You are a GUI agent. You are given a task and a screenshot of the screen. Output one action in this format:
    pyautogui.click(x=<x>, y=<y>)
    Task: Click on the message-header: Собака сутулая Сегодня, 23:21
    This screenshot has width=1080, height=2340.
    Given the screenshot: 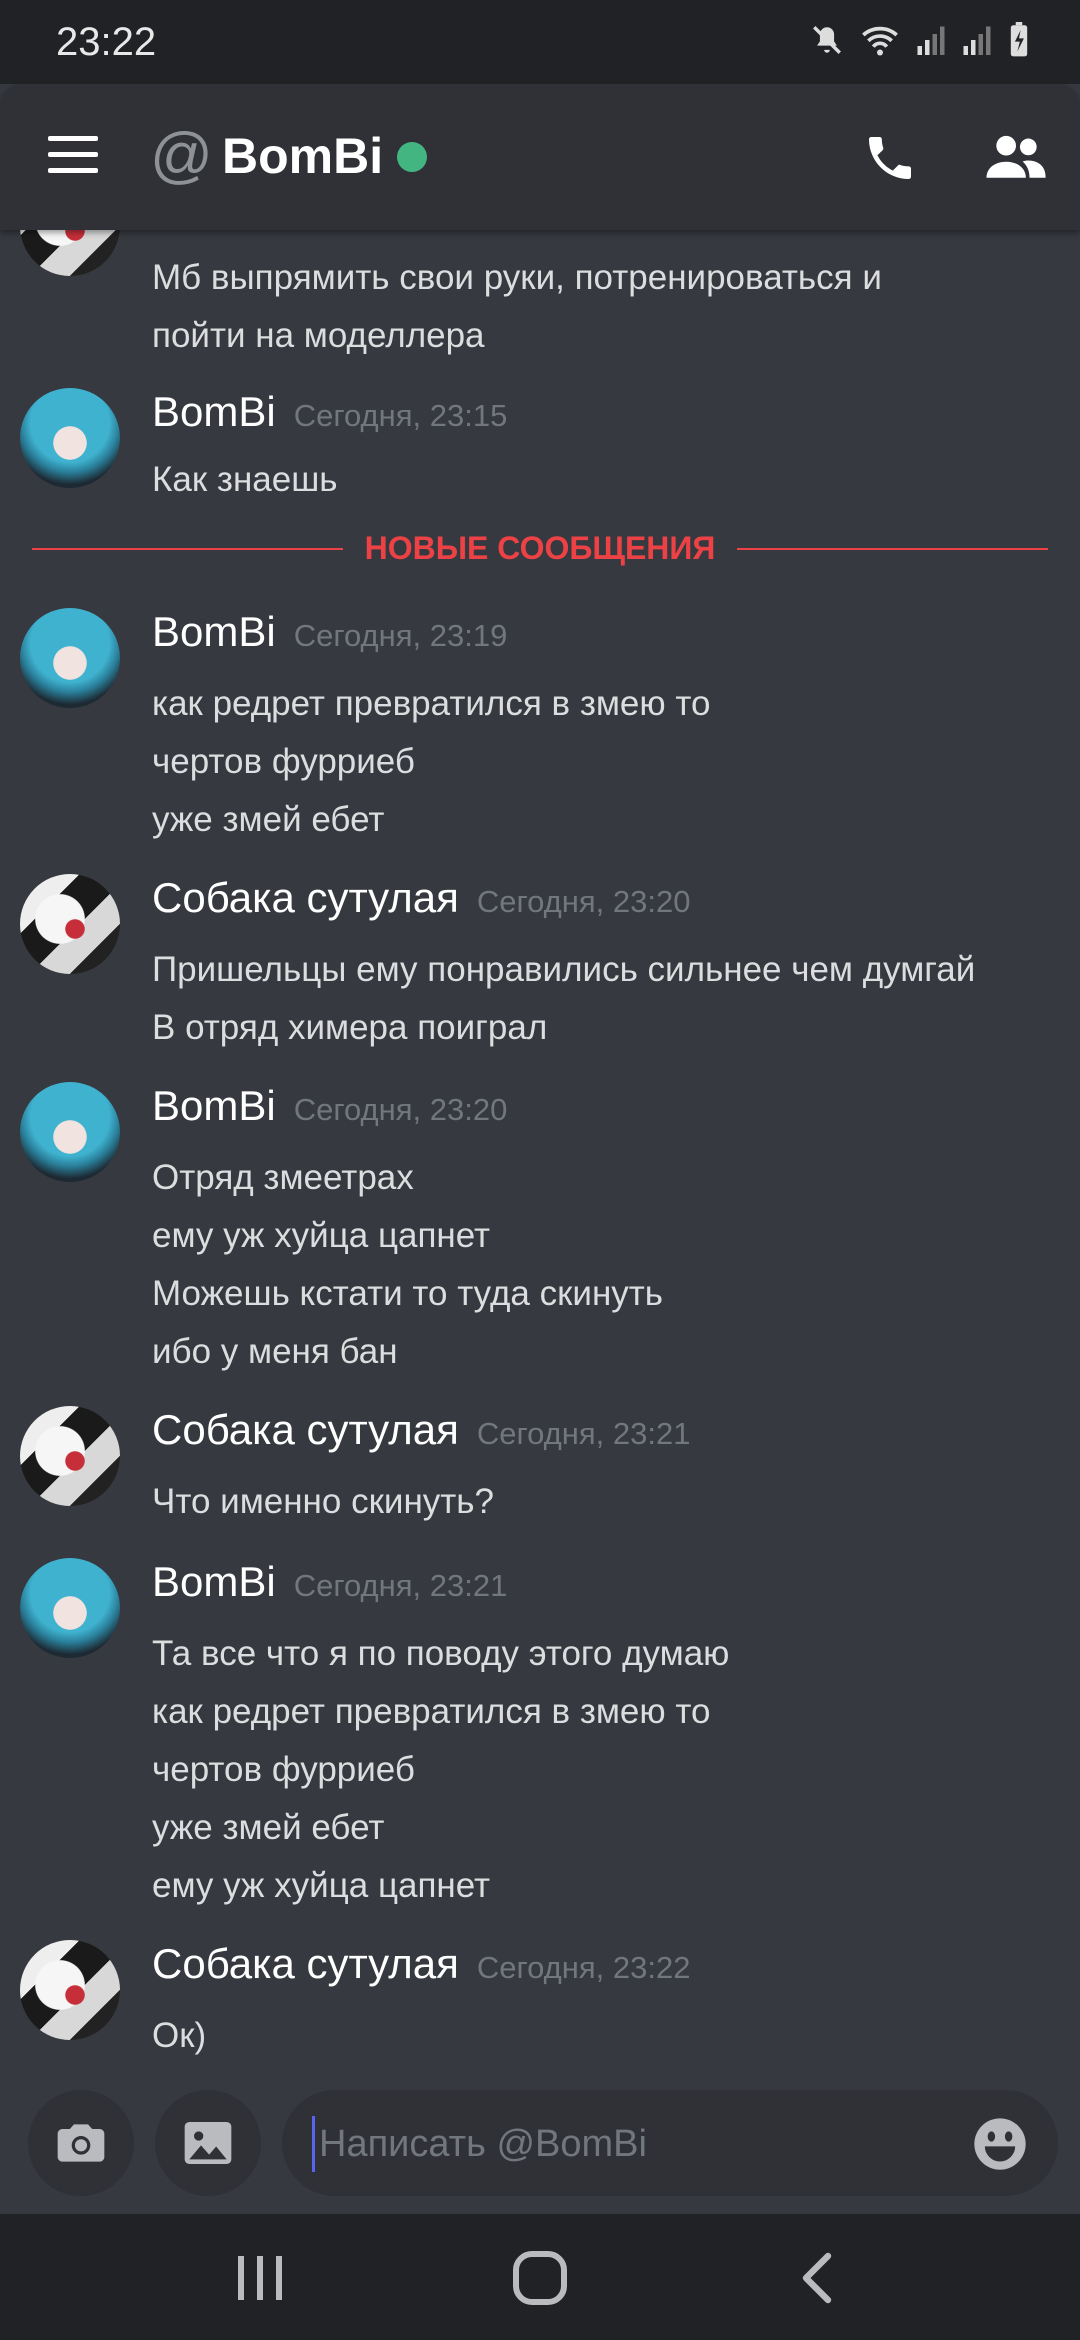 What is the action you would take?
    pyautogui.click(x=421, y=1430)
    